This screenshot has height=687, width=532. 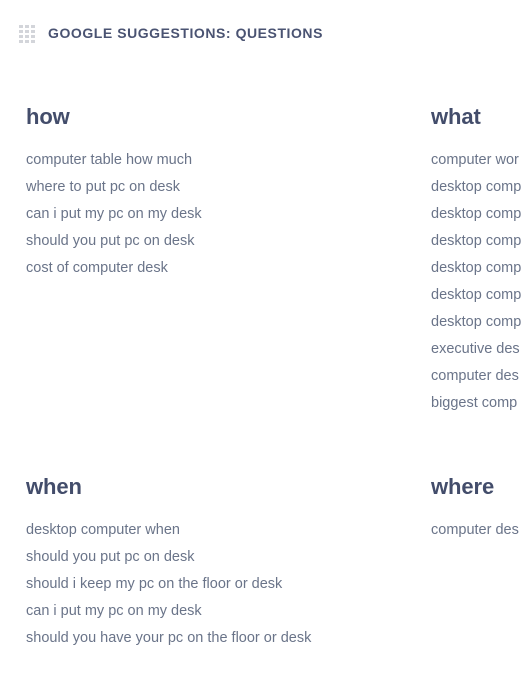 I want to click on group-heading: what, so click(x=456, y=116).